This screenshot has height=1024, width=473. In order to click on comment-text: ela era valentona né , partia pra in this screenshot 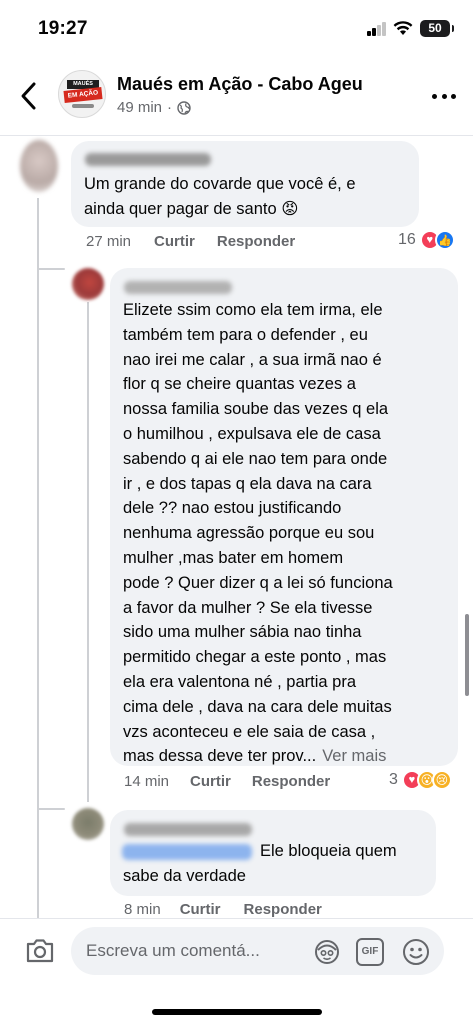, I will do `click(239, 682)`.